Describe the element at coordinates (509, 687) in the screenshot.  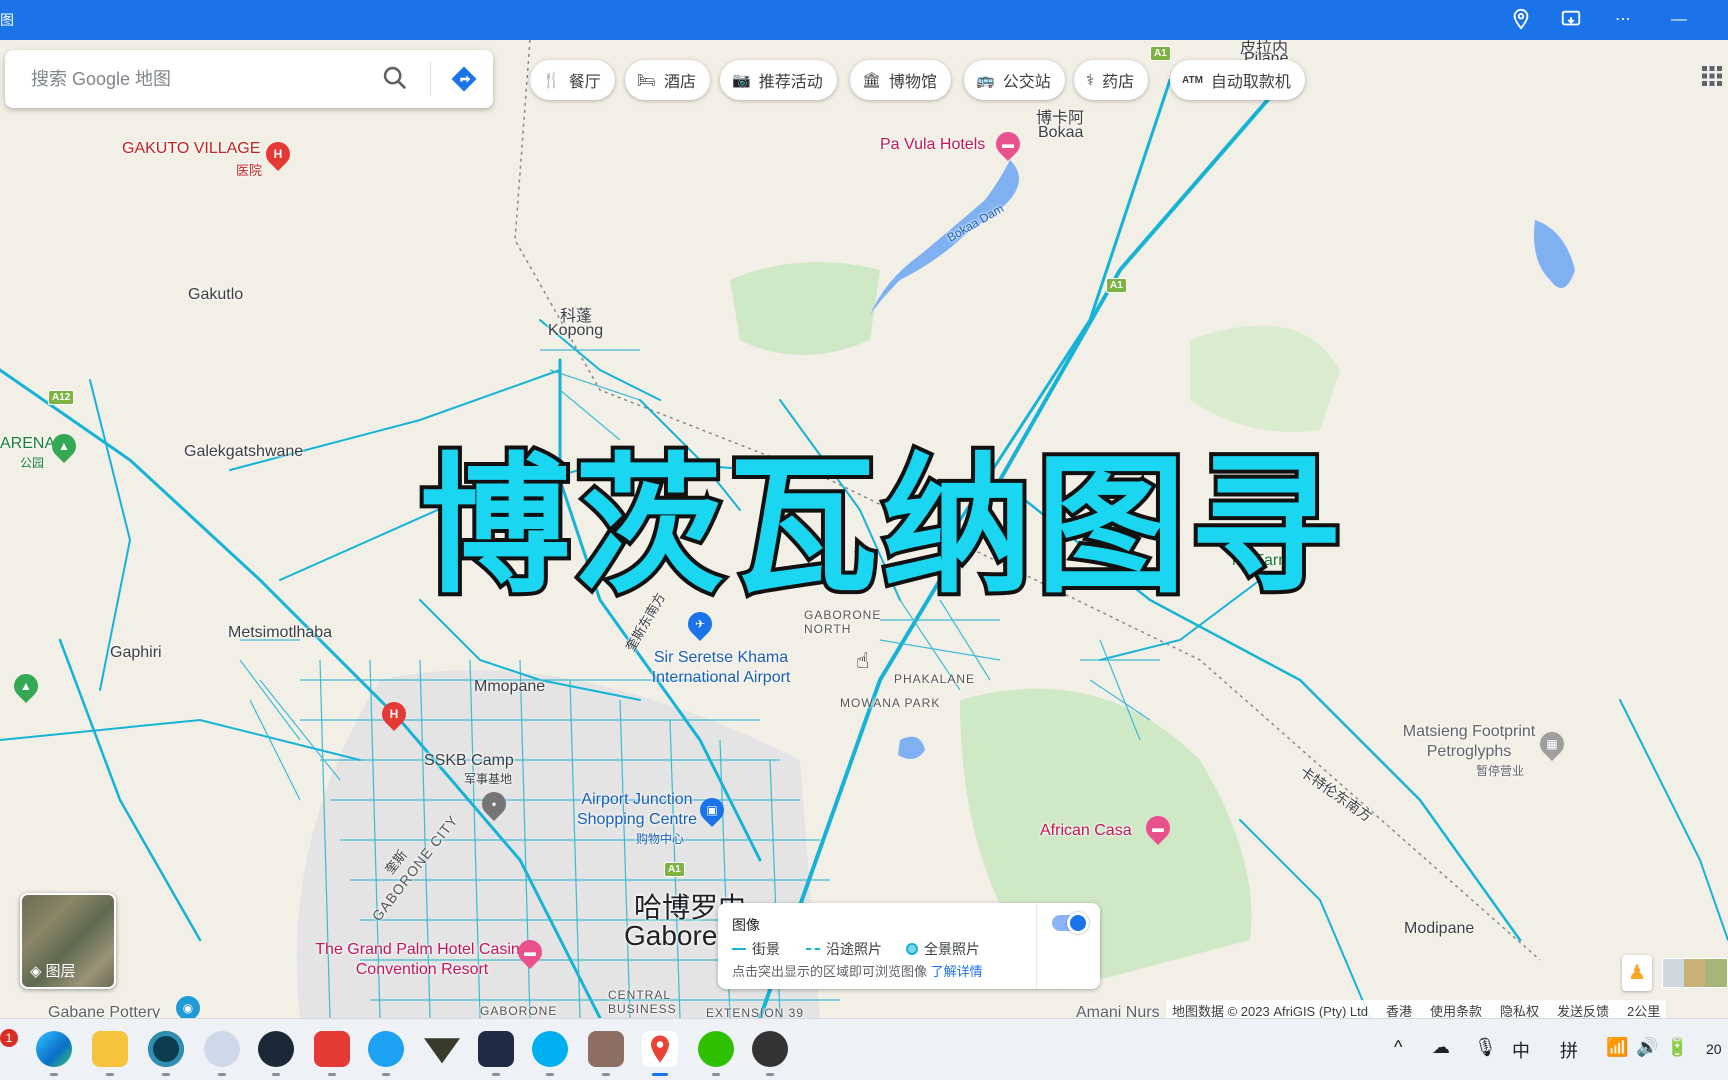
I see `map-label-mmopane: Mmopane` at that location.